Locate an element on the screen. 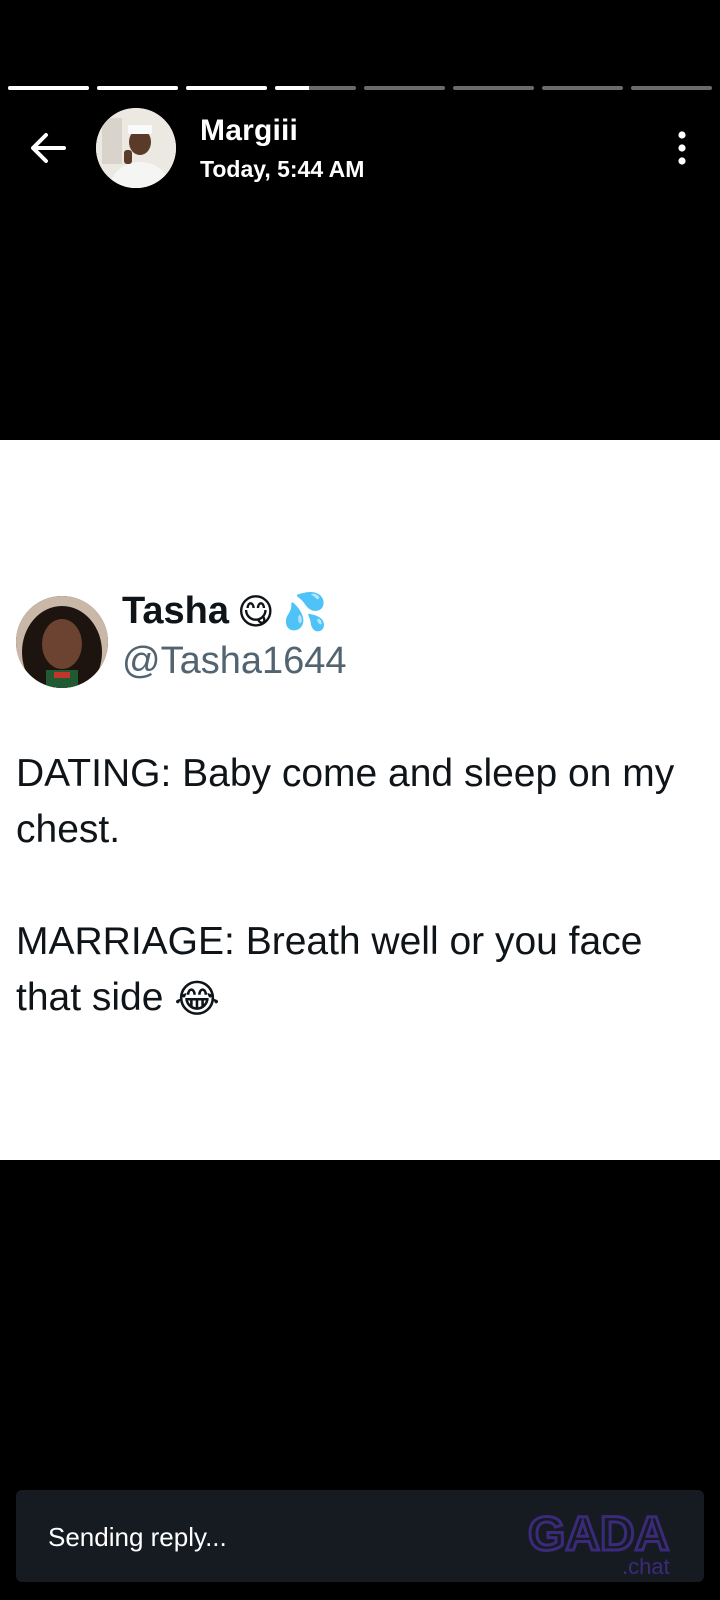 The image size is (720, 1600). tweet-handle: @Tasha1644 is located at coordinates (234, 661).